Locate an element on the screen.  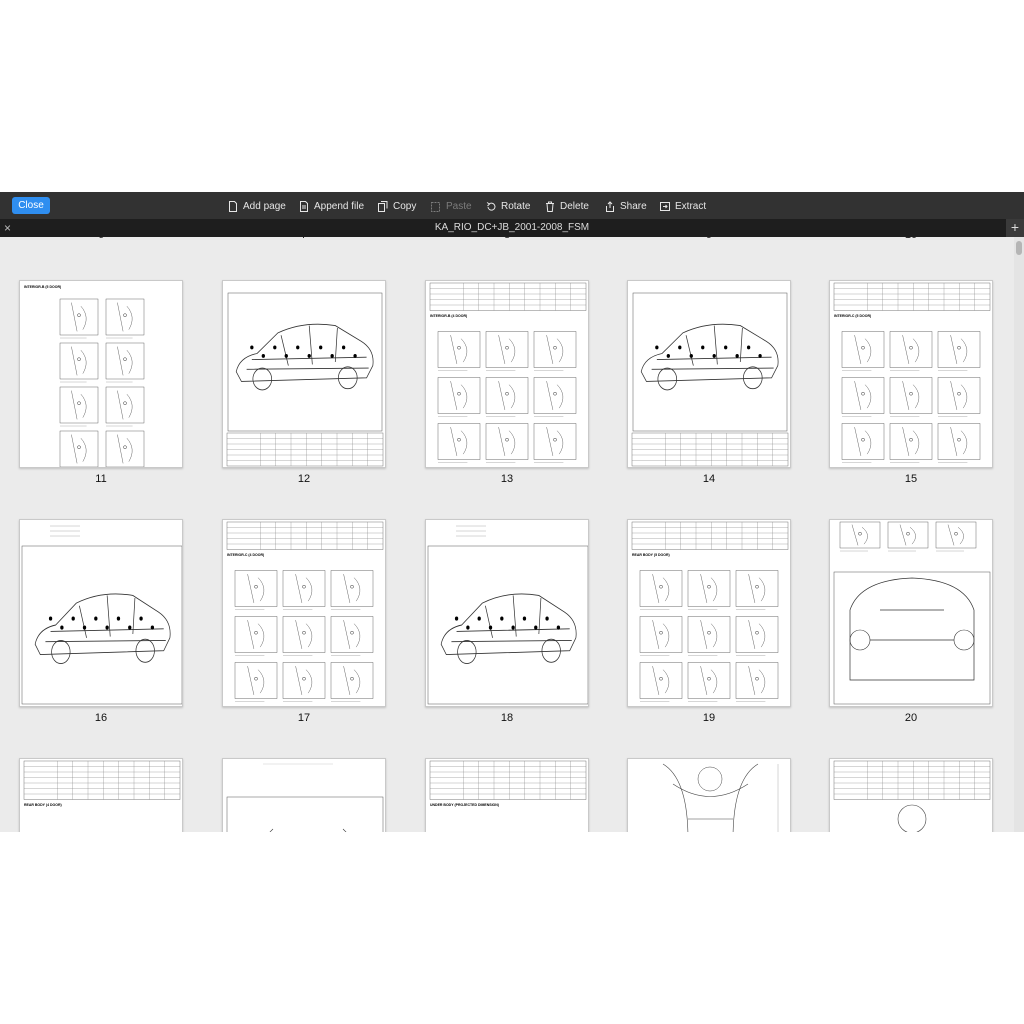
page-number-label: 15 is located at coordinates (911, 479).